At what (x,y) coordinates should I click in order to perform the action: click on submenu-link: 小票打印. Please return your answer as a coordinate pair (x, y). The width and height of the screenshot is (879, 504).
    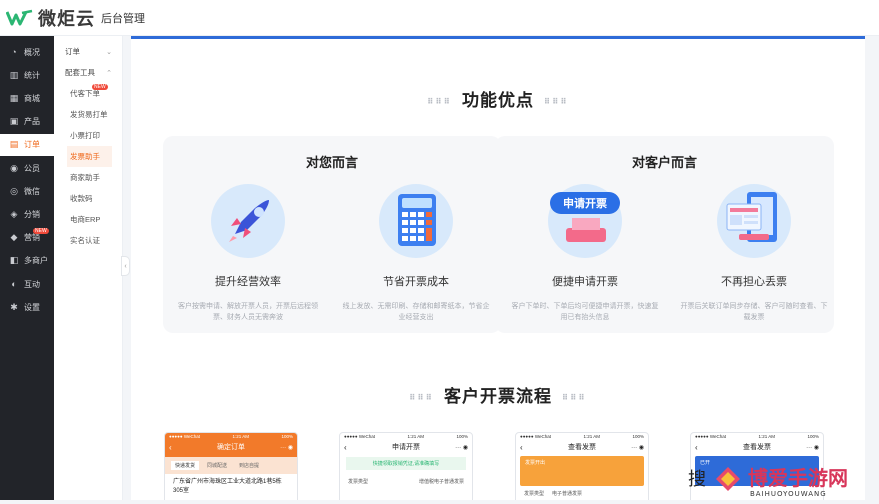
    Looking at the image, I should click on (88, 135).